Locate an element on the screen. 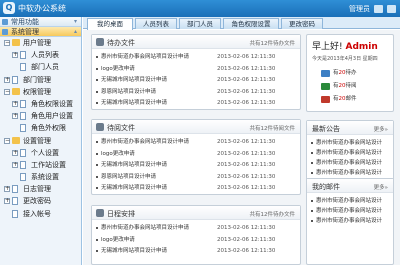 The width and height of the screenshot is (400, 265). sidebar-group-system: 系统管理 ▴ is located at coordinates (40, 32).